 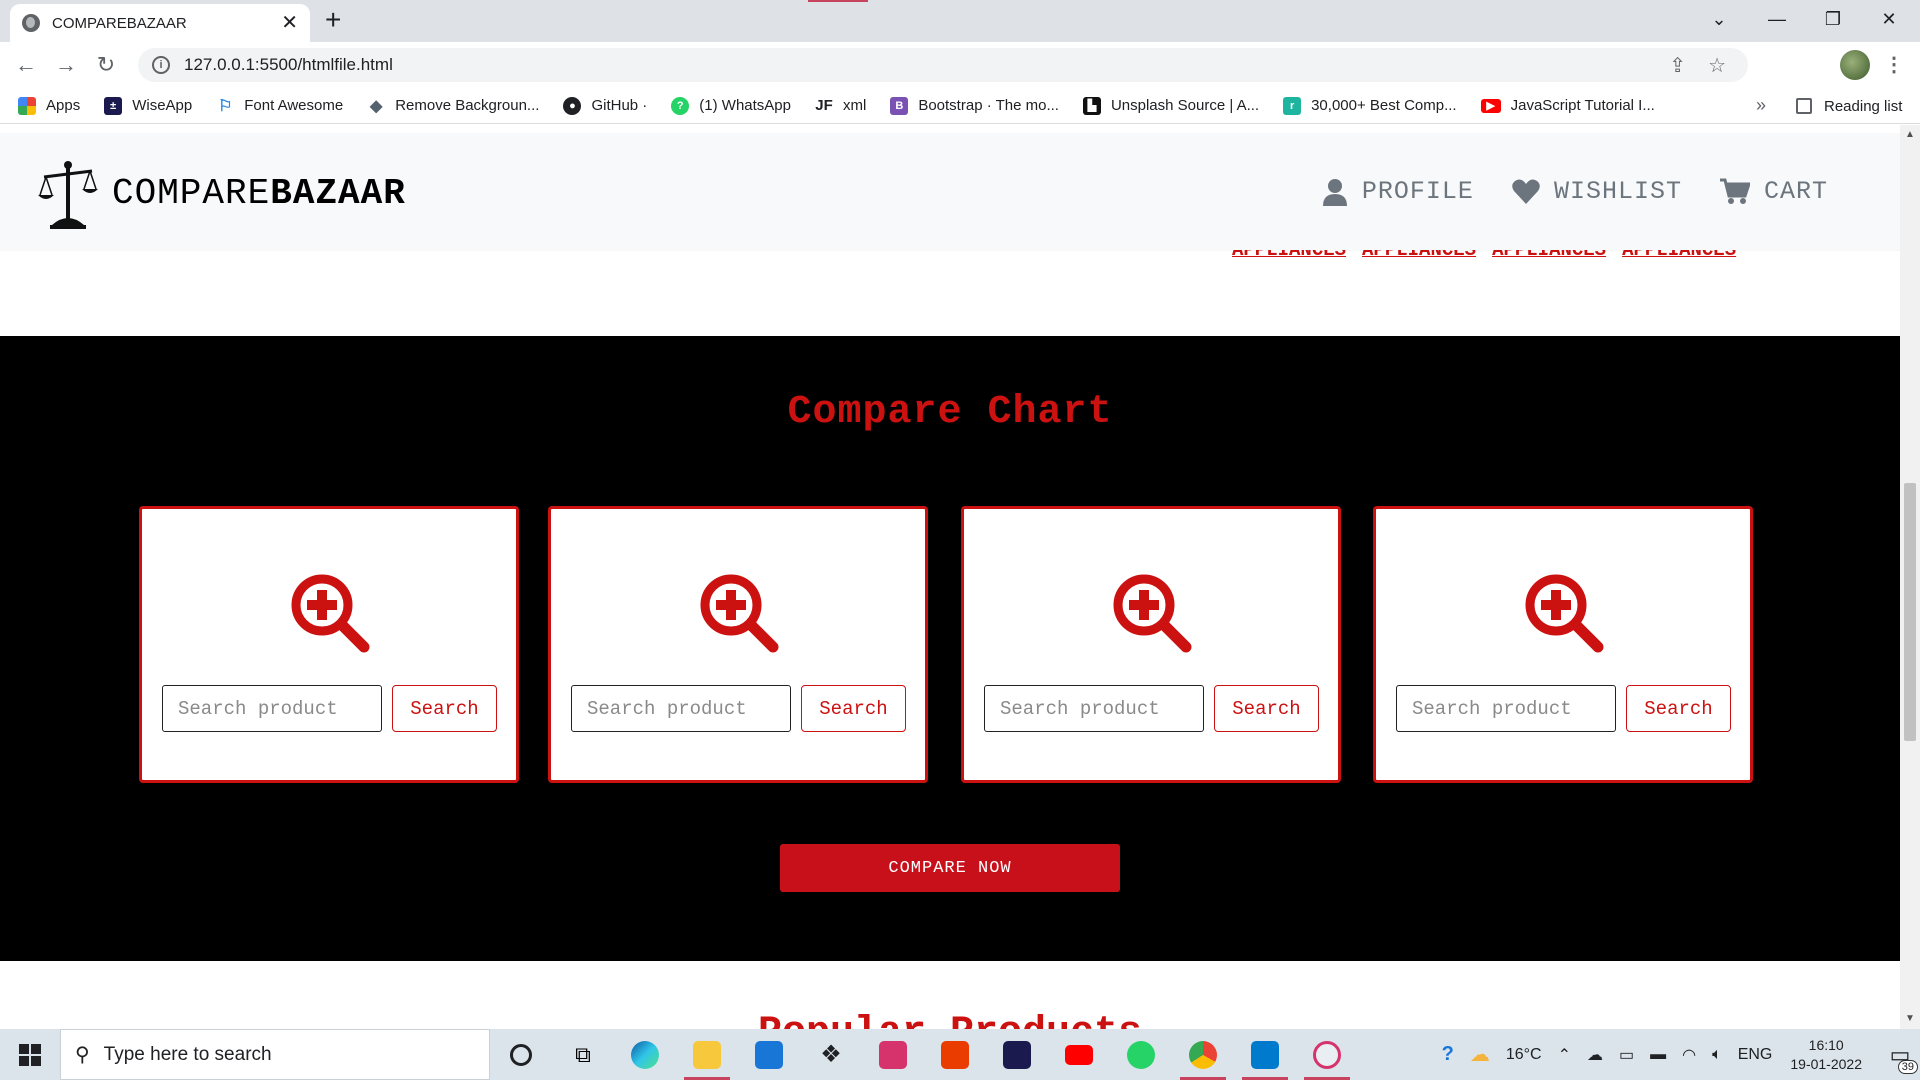 I want to click on scrollbar-thumb, so click(x=1910, y=612).